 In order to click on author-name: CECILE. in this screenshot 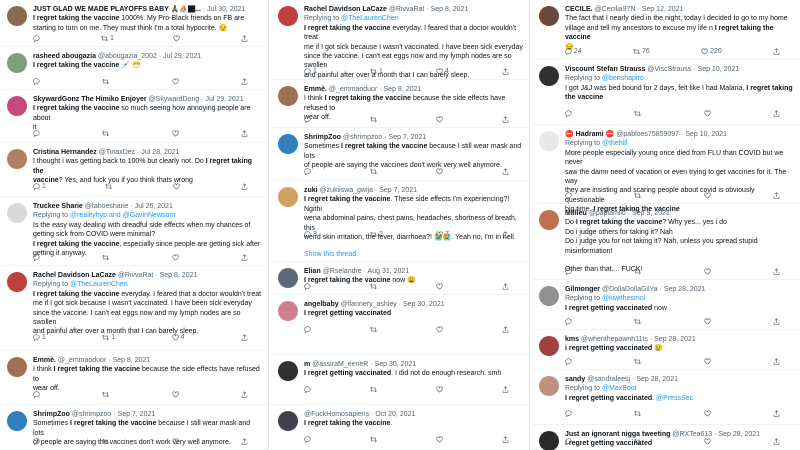, I will do `click(579, 9)`.